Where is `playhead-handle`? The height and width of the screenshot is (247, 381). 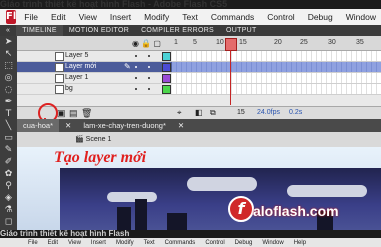 playhead-handle is located at coordinates (231, 44).